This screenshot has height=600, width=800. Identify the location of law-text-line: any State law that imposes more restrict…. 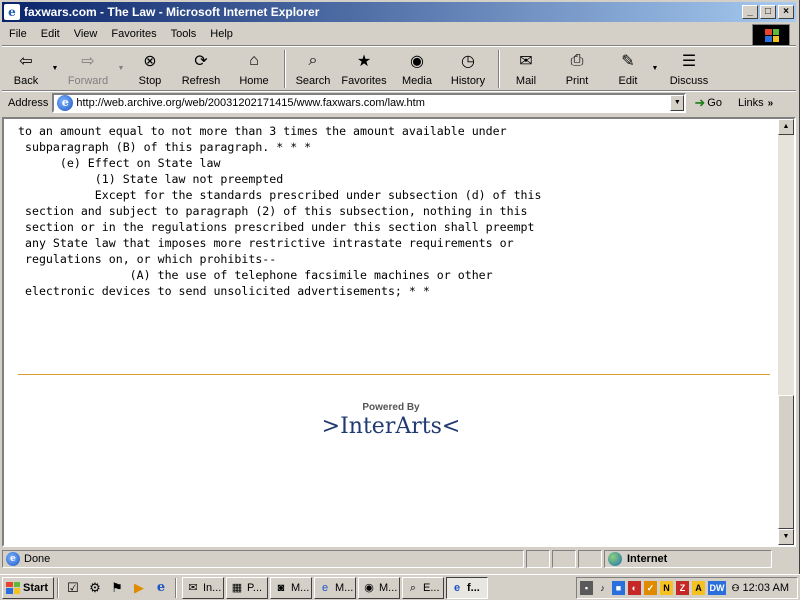
(266, 243).